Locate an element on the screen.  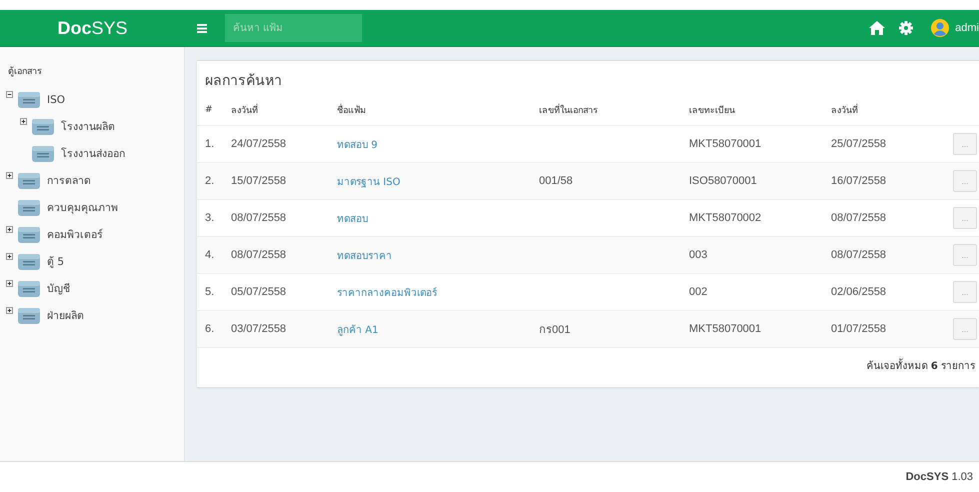
table-cell: 01/07/2558 is located at coordinates (858, 329).